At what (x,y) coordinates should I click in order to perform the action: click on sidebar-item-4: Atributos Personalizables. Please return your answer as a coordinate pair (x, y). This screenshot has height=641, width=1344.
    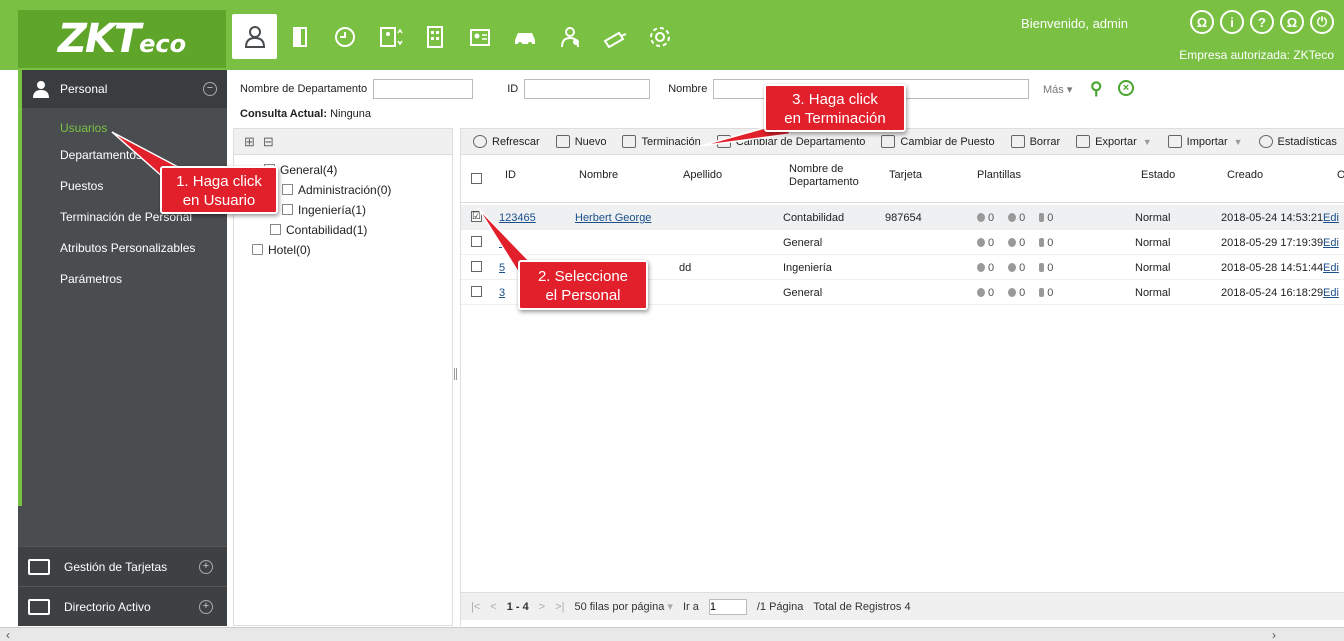
    Looking at the image, I should click on (124, 248).